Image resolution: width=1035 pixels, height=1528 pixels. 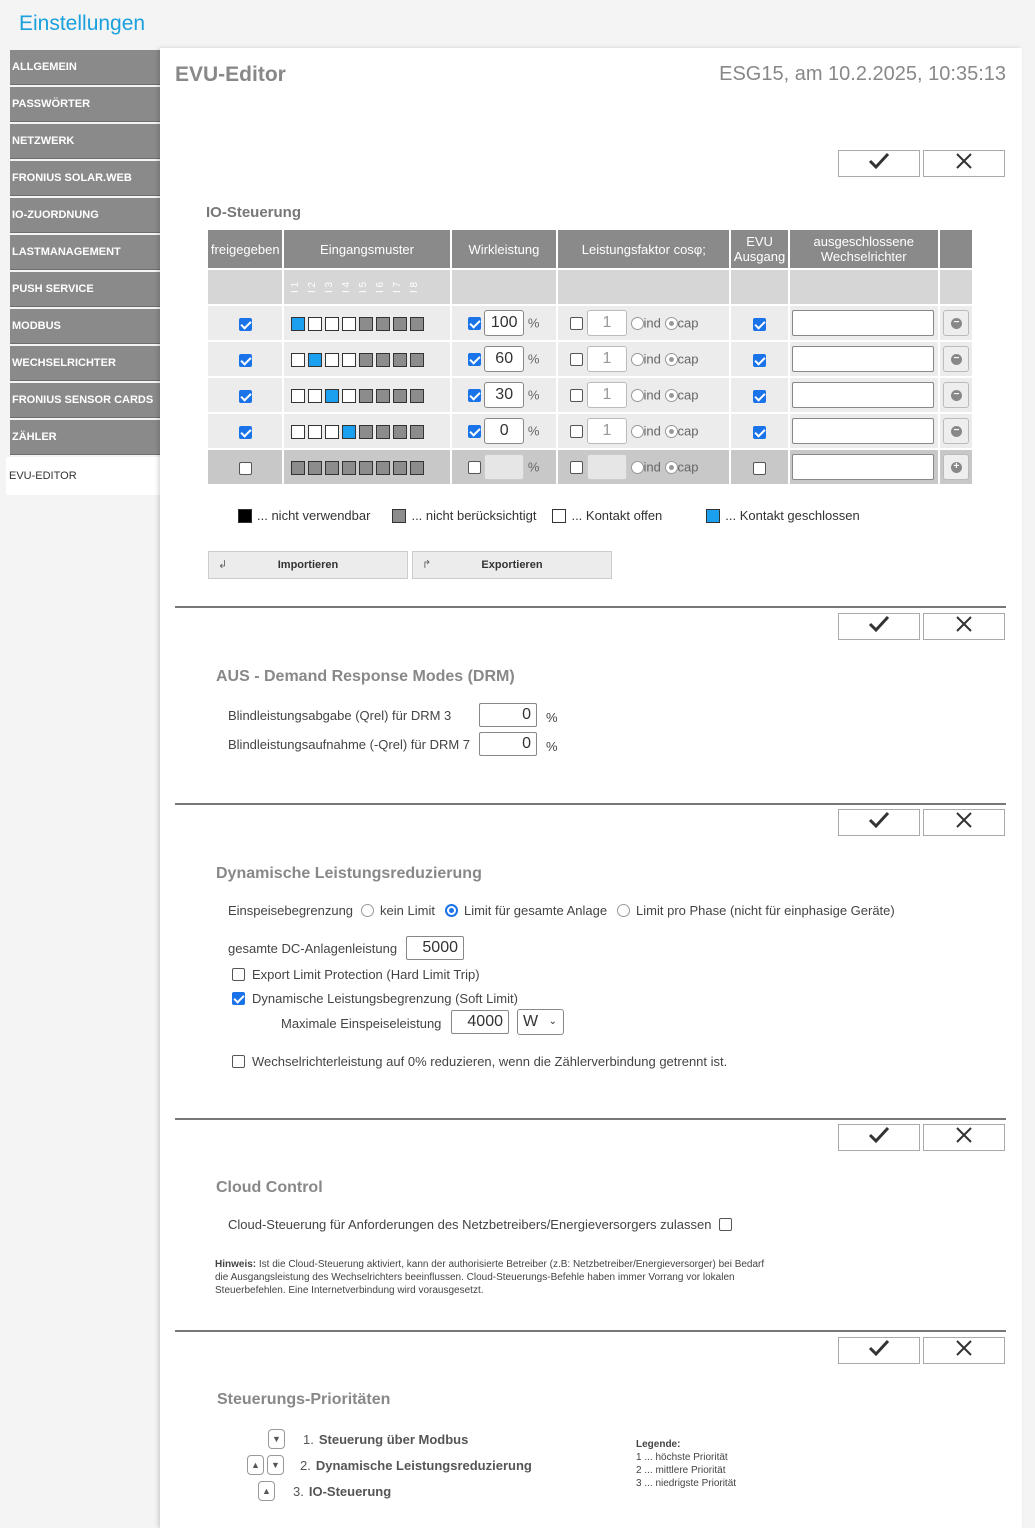 I want to click on radio-no-limit, so click(x=368, y=910).